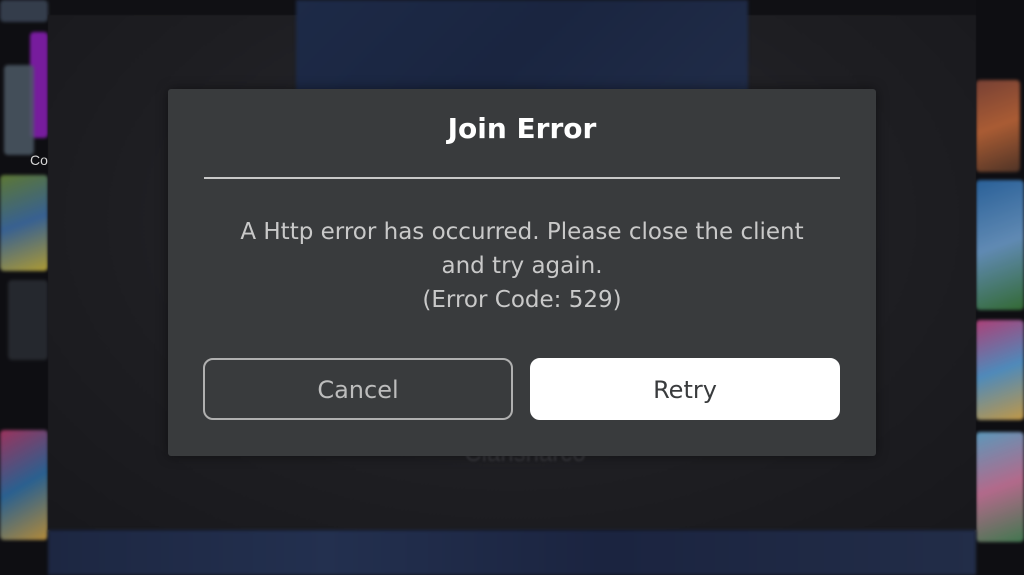 The width and height of the screenshot is (1024, 575). I want to click on left-game-carousel, so click(24, 287).